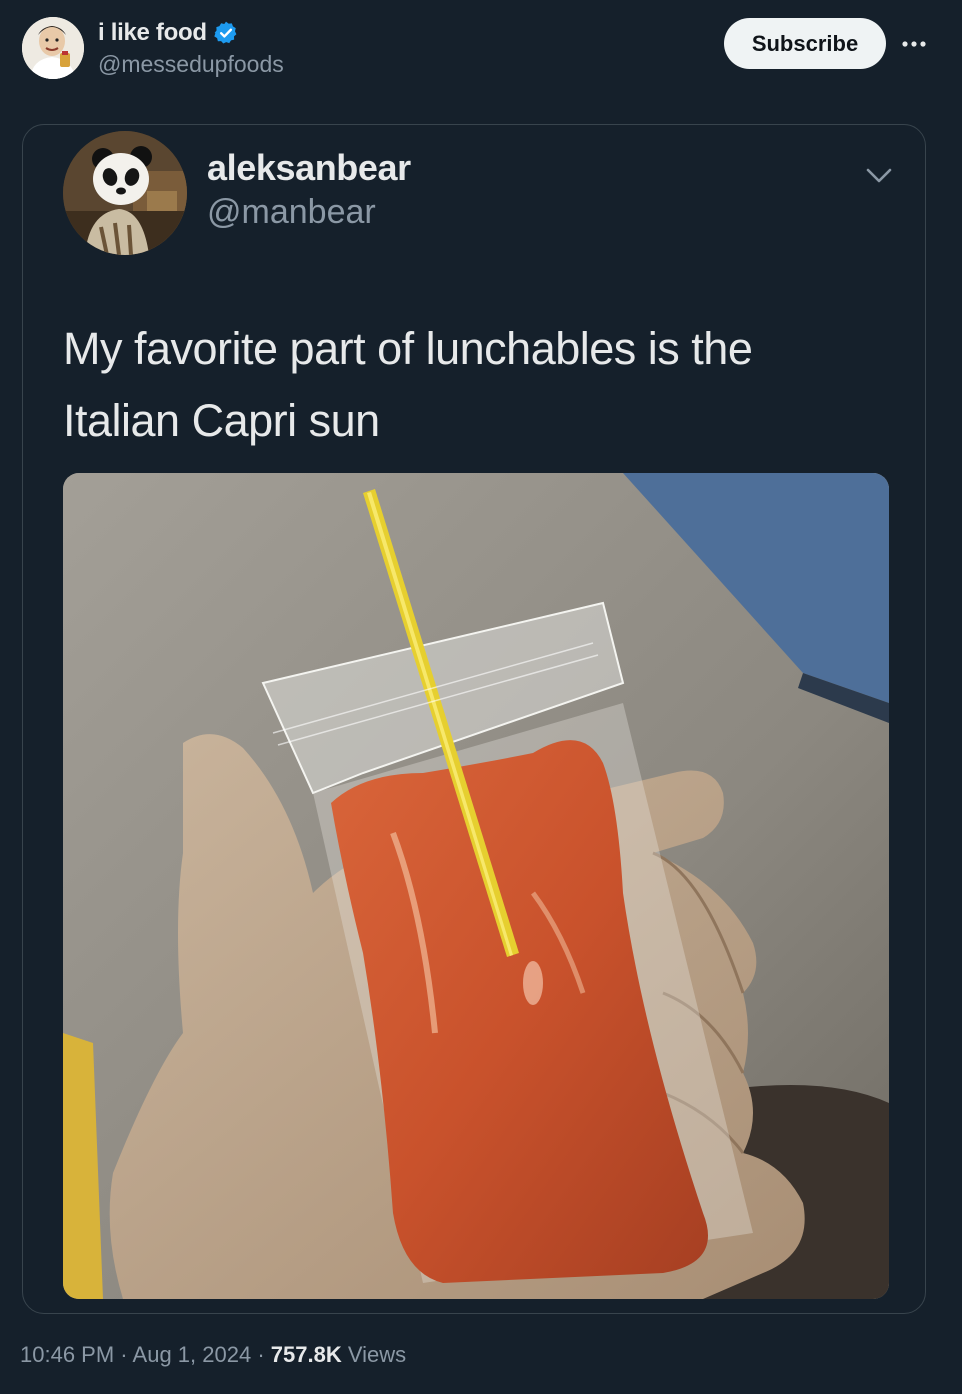 Image resolution: width=962 pixels, height=1394 pixels. Describe the element at coordinates (191, 64) in the screenshot. I see `author-handle: @messedupfoods` at that location.